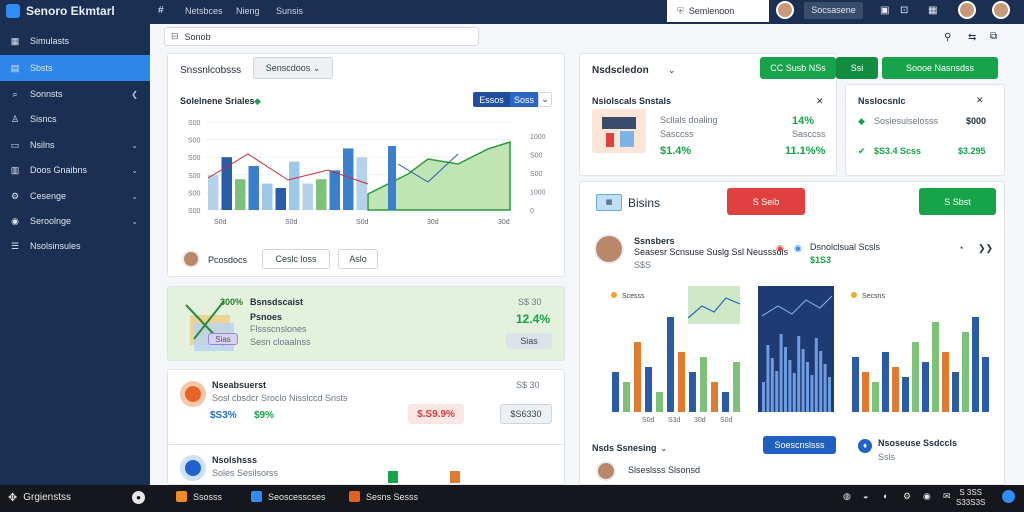 The image size is (1024, 512). Describe the element at coordinates (39, 497) in the screenshot. I see `start-button: ✥ Grgienstss` at that location.